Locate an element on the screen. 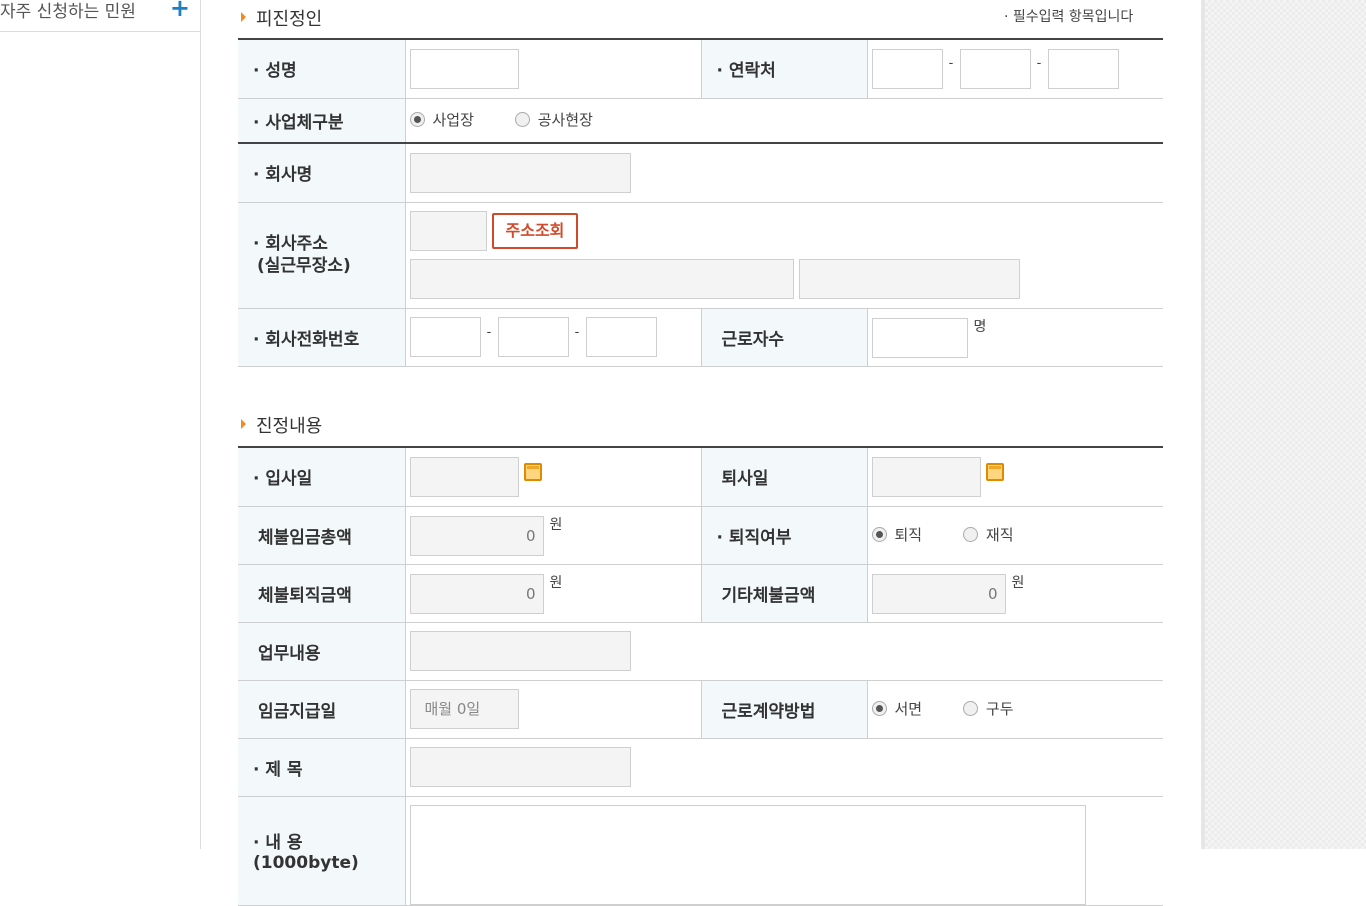 This screenshot has width=1366, height=906. section-title-text: 진정내용 is located at coordinates (289, 426).